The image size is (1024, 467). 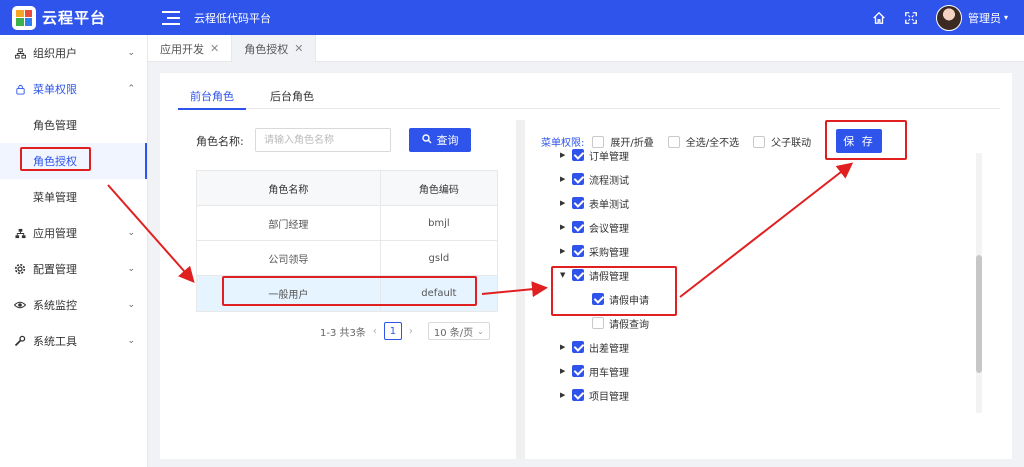 What do you see at coordinates (426, 140) in the screenshot?
I see `search-icon` at bounding box center [426, 140].